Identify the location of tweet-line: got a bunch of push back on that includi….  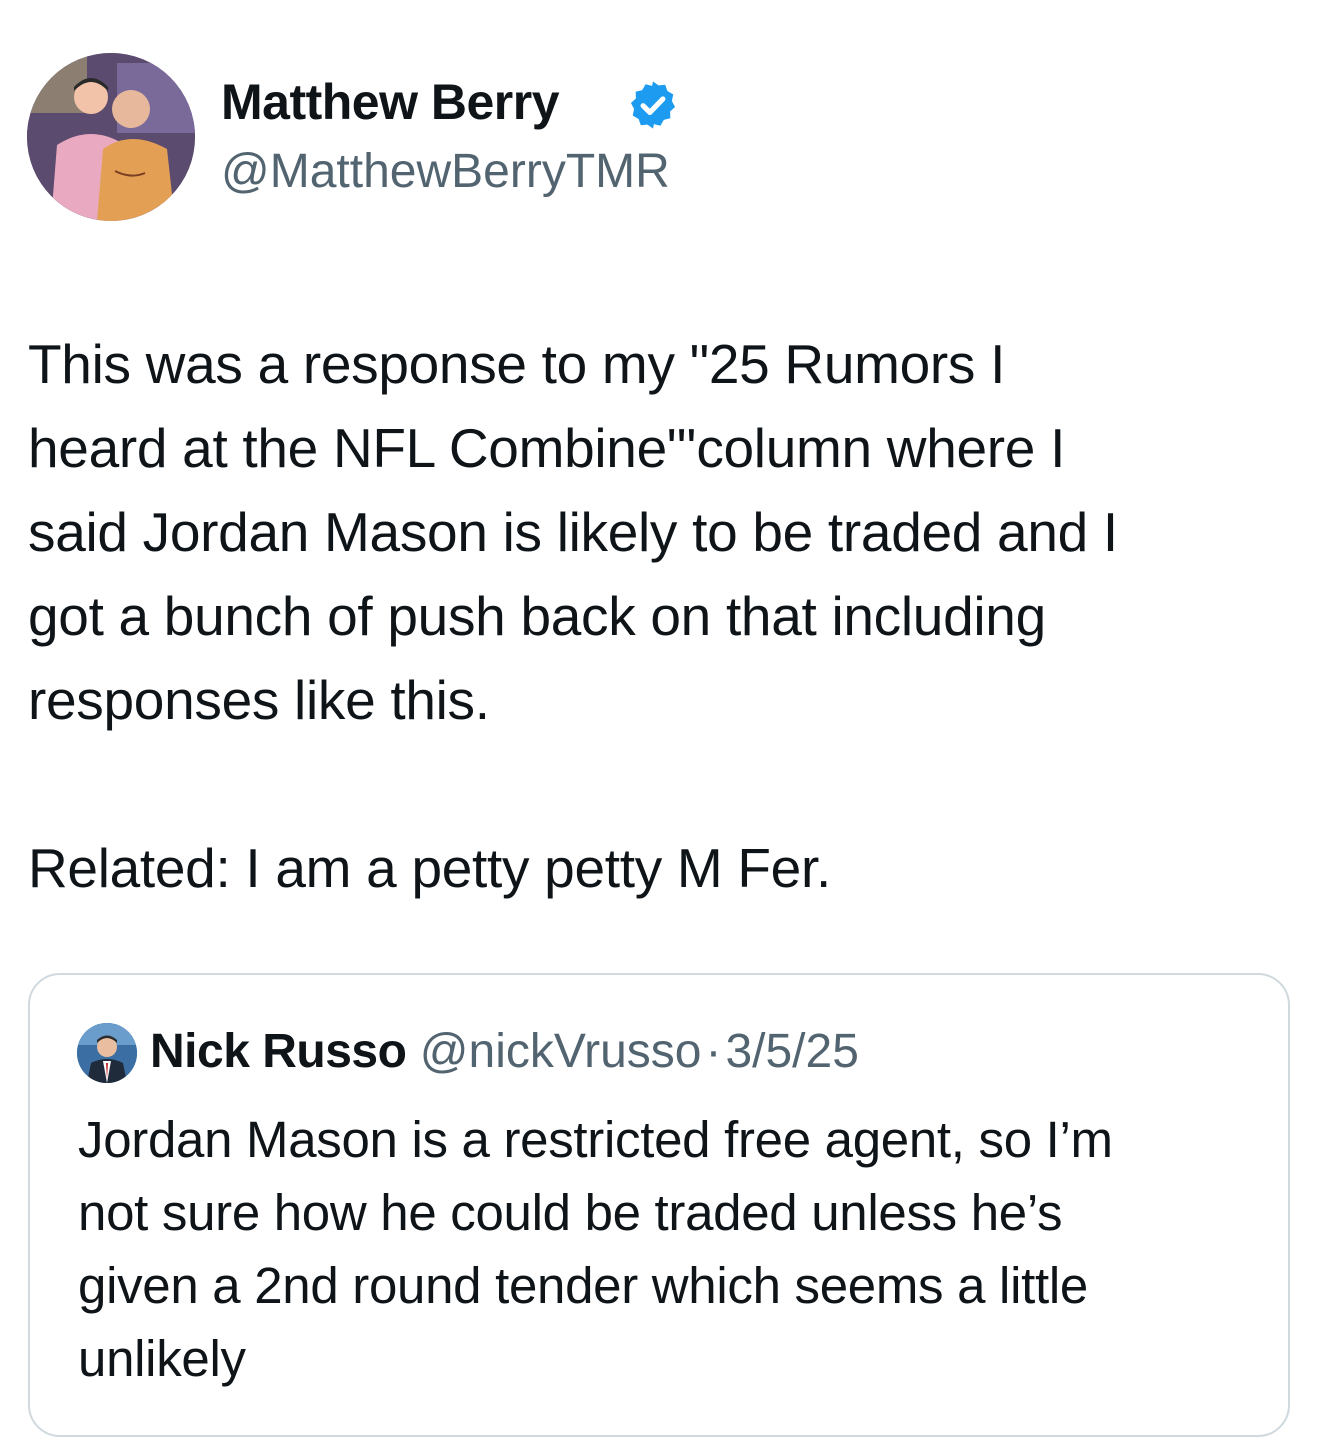
(537, 616).